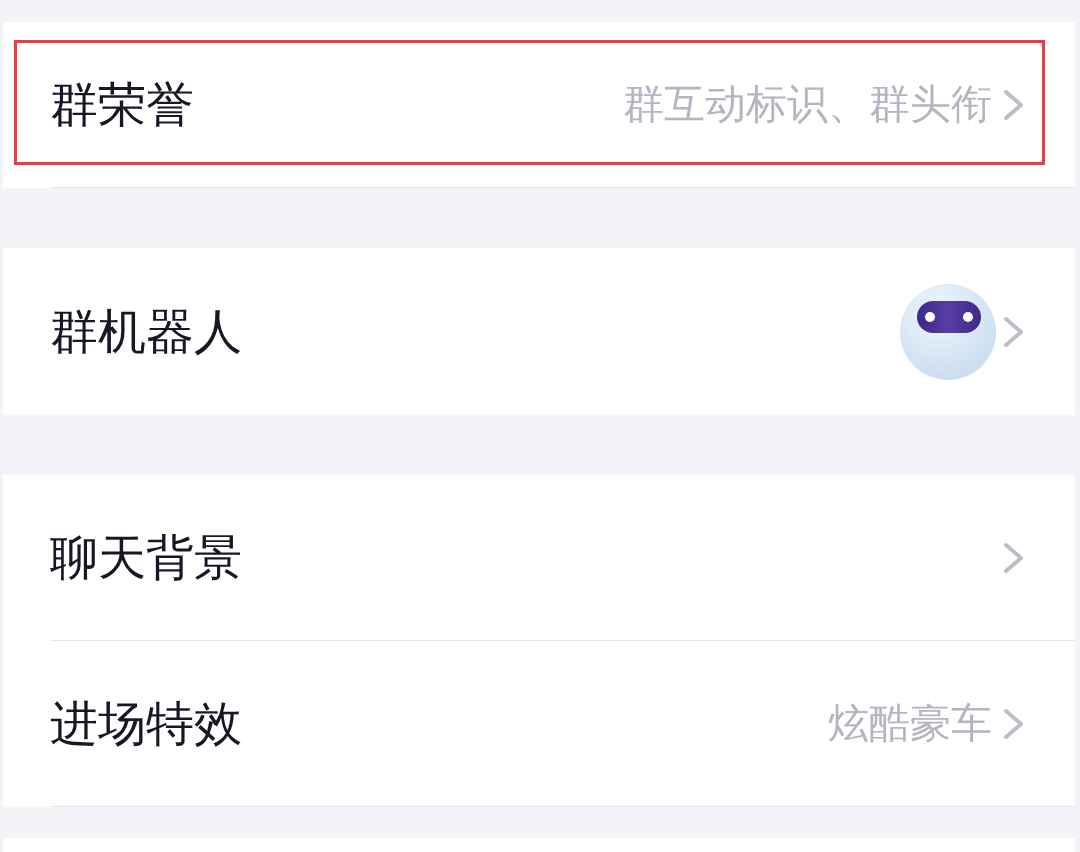 The width and height of the screenshot is (1080, 852). I want to click on row-label: 群荣誉, so click(122, 104).